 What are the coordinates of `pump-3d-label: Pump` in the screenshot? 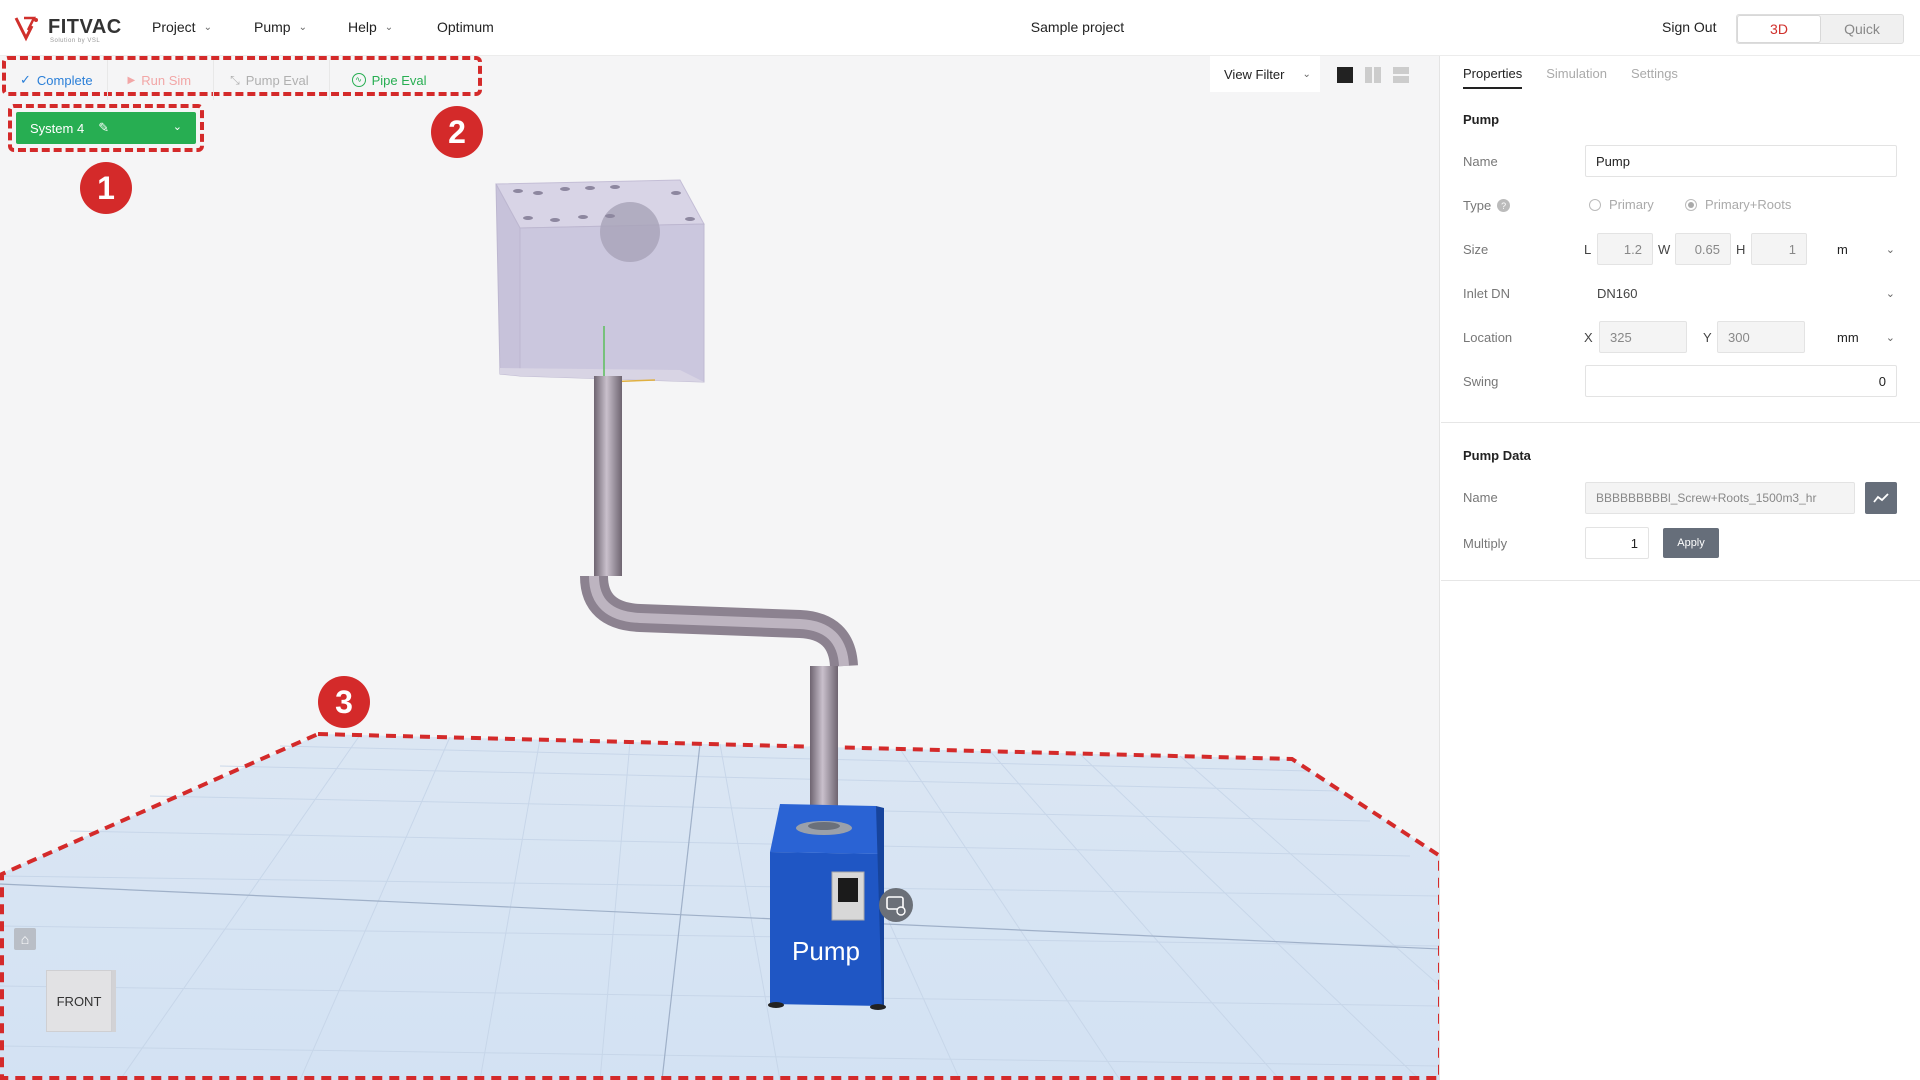 It's located at (826, 951).